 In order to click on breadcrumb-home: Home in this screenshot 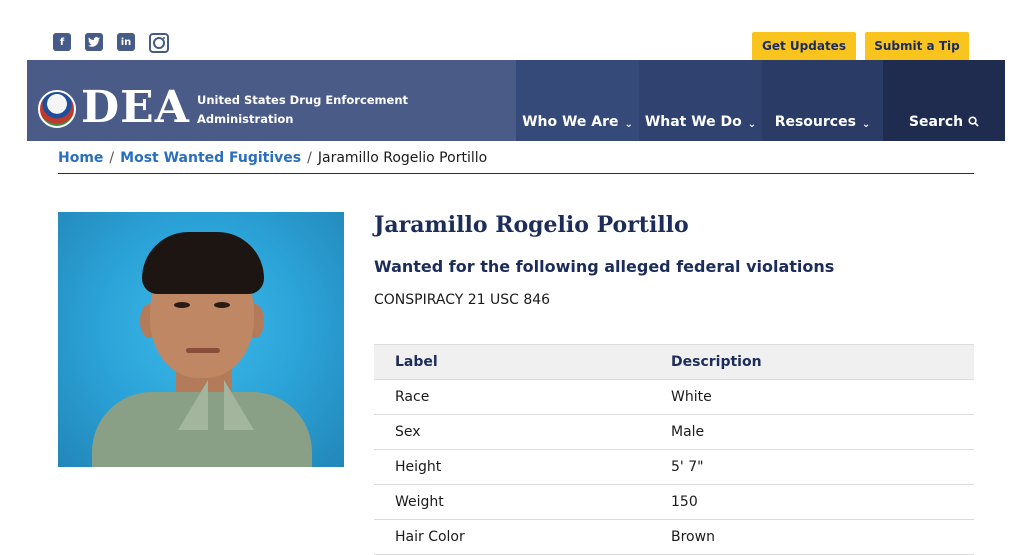, I will do `click(80, 158)`.